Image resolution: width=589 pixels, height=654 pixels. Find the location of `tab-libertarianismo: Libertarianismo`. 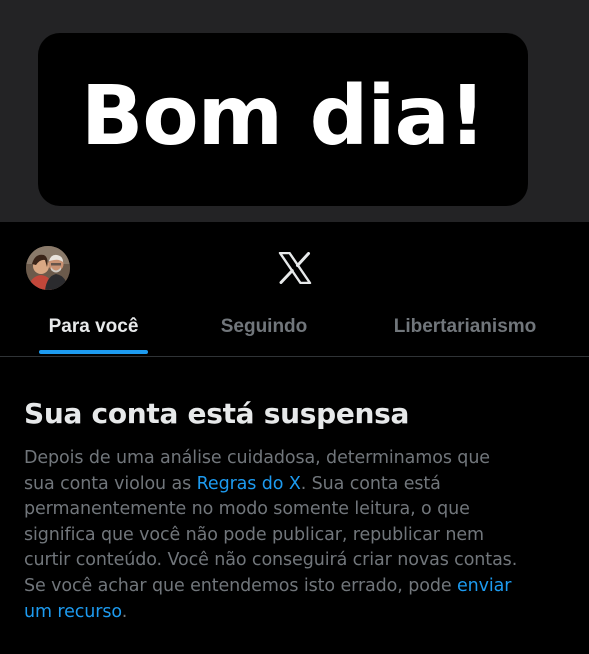

tab-libertarianismo: Libertarianismo is located at coordinates (465, 331).